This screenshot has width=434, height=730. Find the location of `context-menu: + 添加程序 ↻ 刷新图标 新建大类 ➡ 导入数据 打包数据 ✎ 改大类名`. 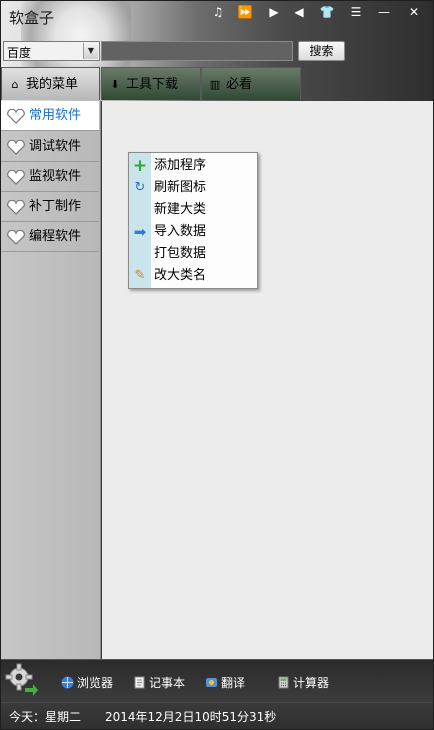

context-menu: + 添加程序 ↻ 刷新图标 新建大类 ➡ 导入数据 打包数据 ✎ 改大类名 is located at coordinates (193, 220).